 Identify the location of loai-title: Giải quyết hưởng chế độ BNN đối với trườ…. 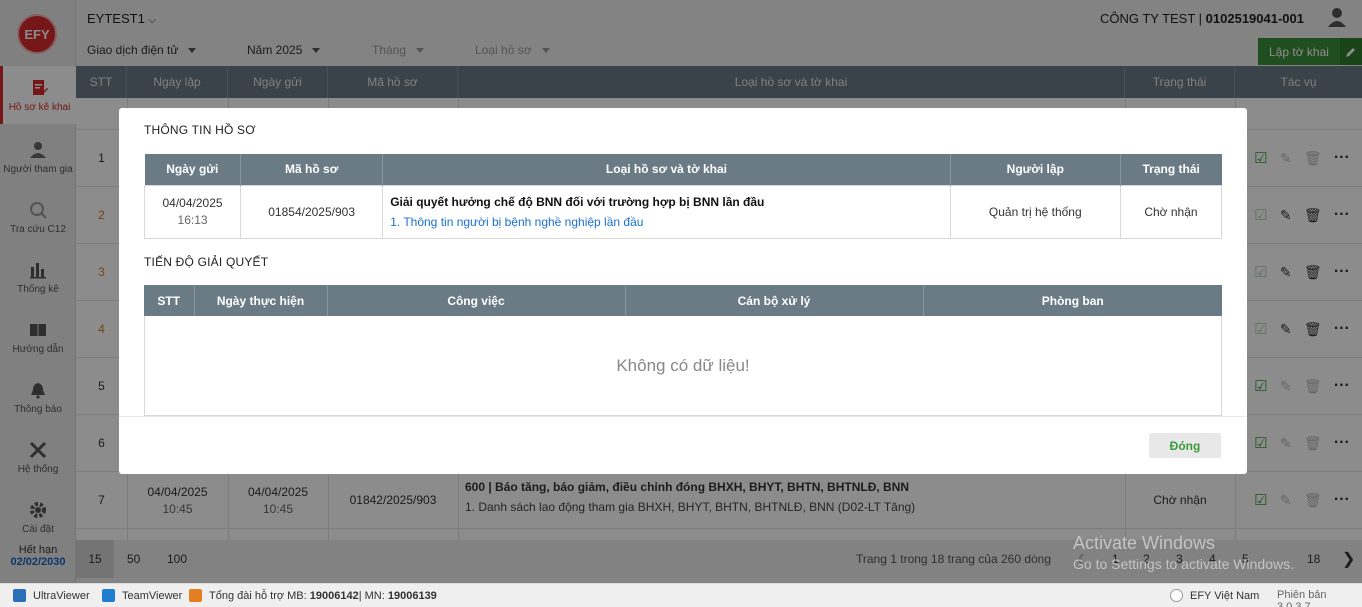
(577, 201).